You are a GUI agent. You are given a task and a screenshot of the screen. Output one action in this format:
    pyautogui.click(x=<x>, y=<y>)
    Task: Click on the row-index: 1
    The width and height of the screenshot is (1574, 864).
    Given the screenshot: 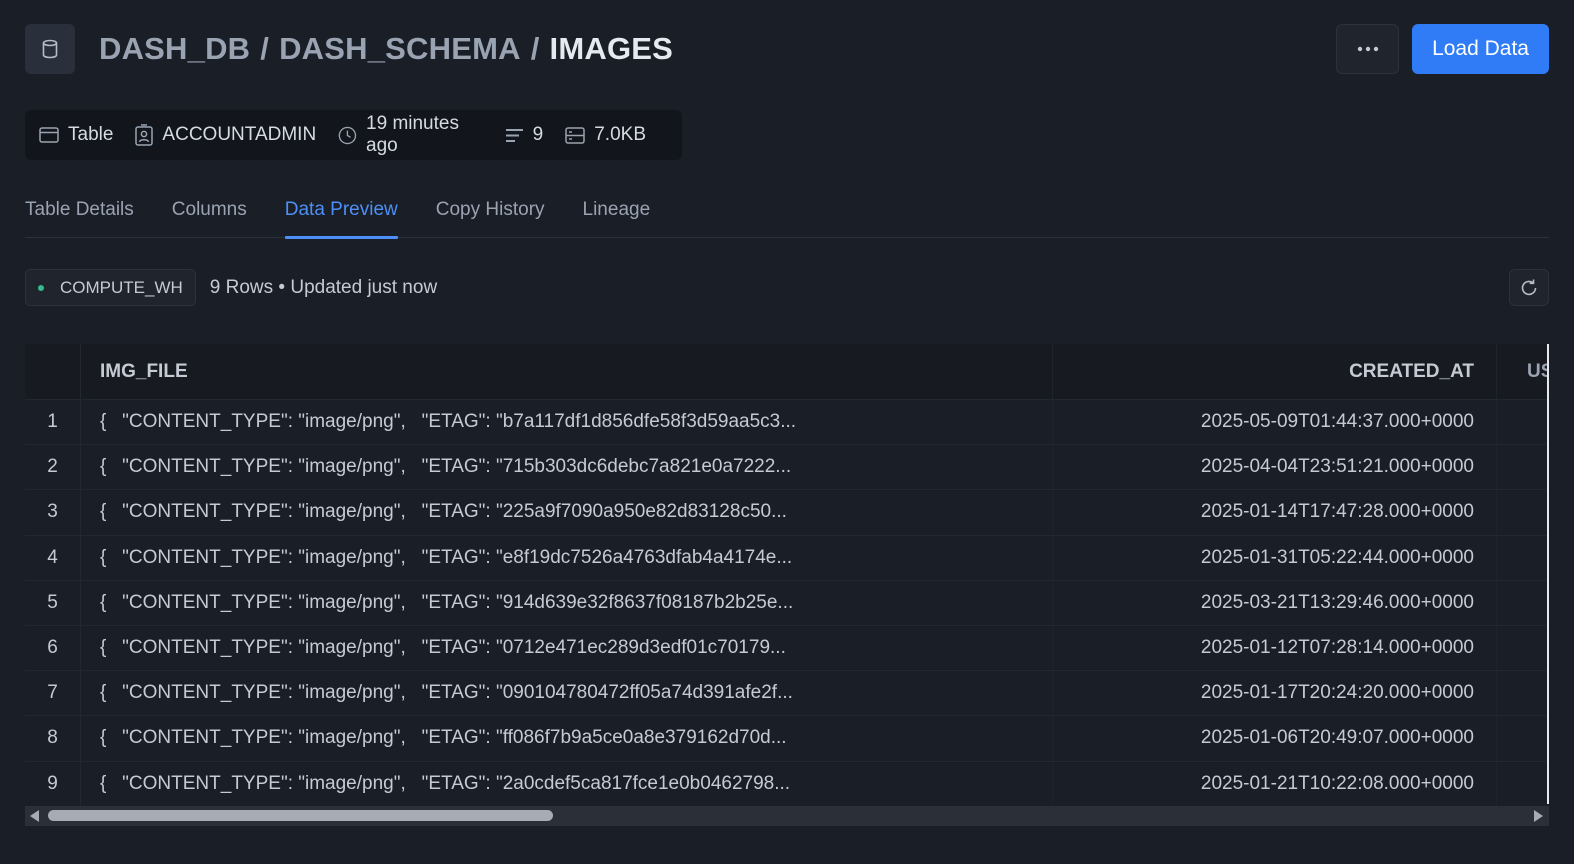 What is the action you would take?
    pyautogui.click(x=53, y=422)
    